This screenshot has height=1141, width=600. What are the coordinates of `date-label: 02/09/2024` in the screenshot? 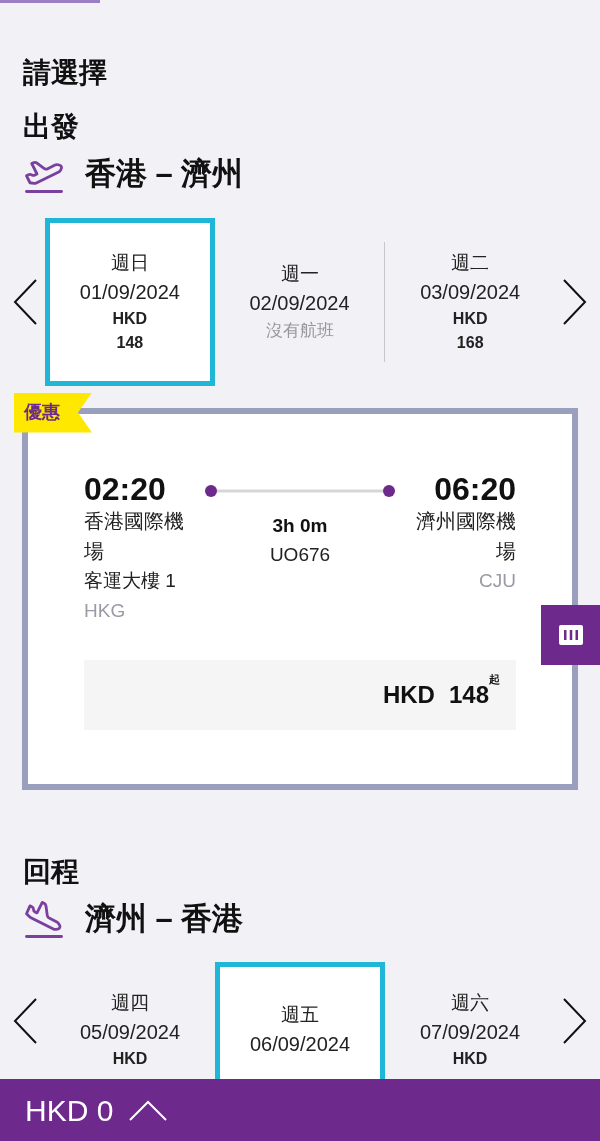 It's located at (299, 303).